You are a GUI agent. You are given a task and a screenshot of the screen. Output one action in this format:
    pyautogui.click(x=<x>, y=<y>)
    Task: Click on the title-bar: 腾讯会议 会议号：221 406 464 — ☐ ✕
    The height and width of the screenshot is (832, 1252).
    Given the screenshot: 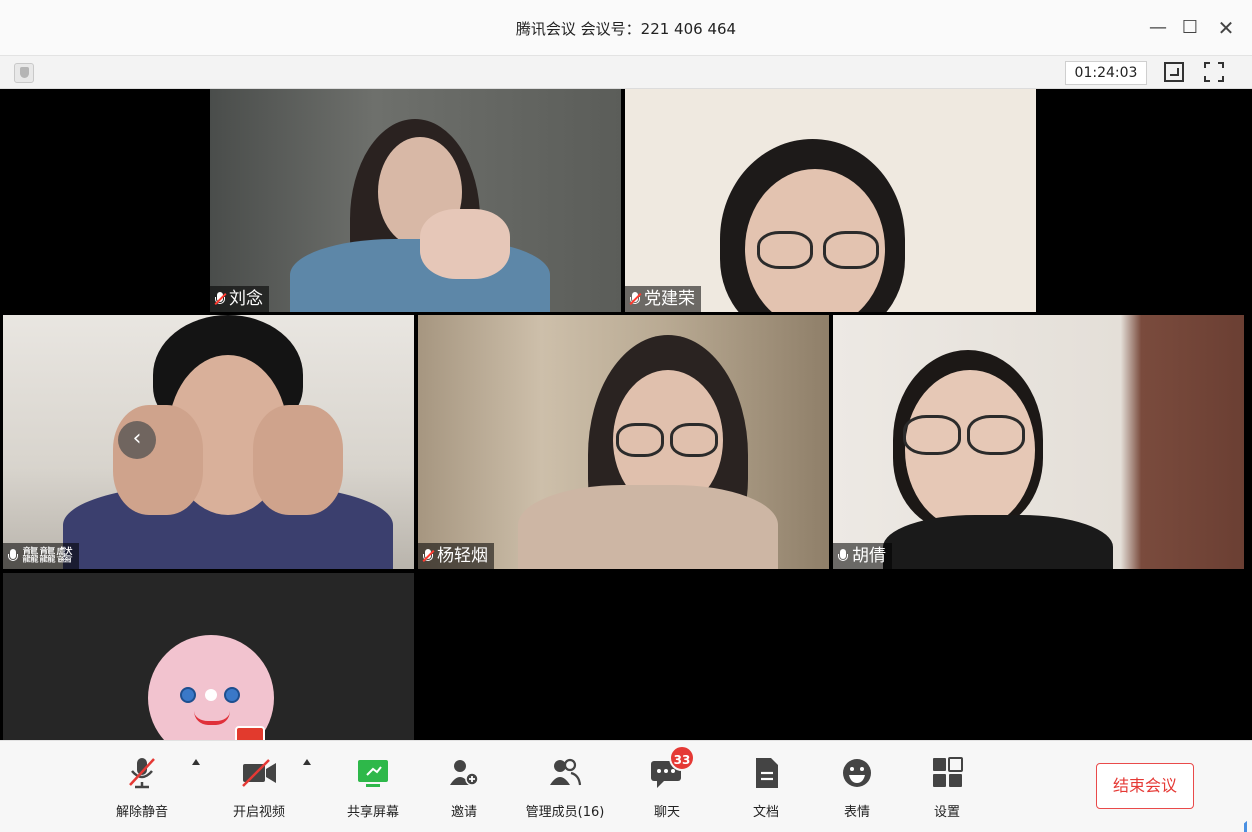 What is the action you would take?
    pyautogui.click(x=626, y=28)
    